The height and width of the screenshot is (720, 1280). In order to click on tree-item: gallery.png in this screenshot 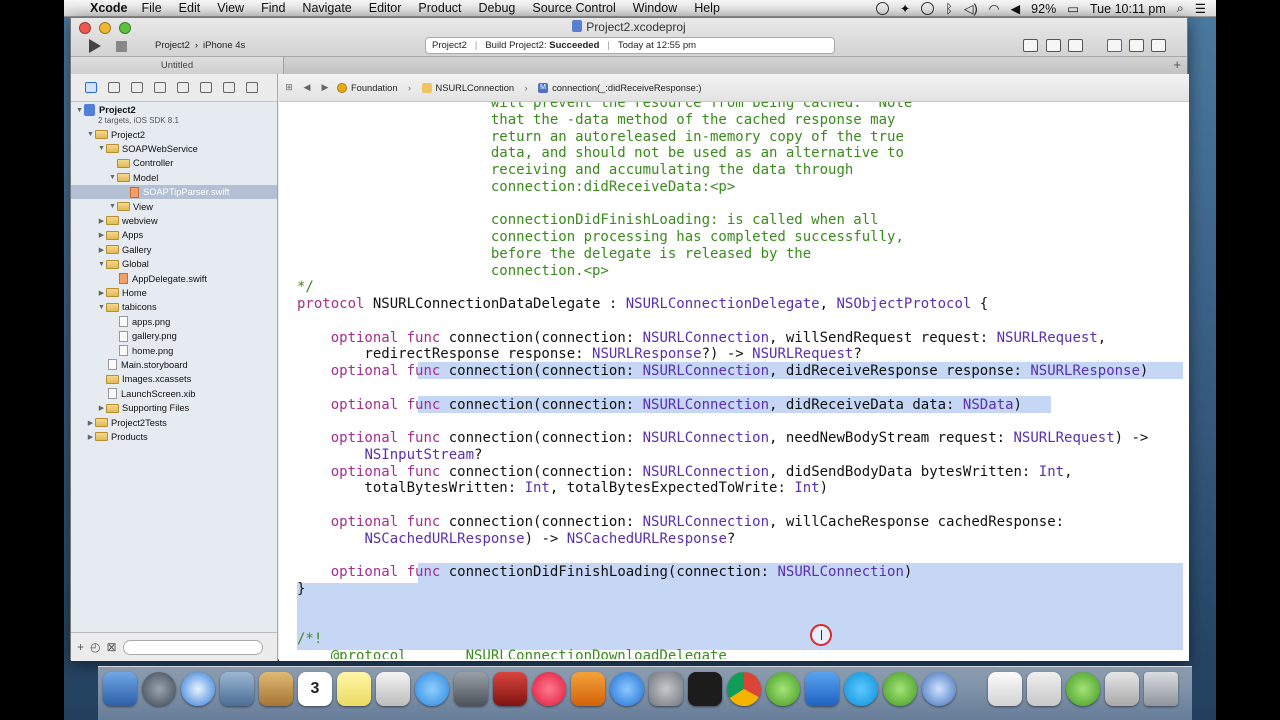, I will do `click(174, 336)`.